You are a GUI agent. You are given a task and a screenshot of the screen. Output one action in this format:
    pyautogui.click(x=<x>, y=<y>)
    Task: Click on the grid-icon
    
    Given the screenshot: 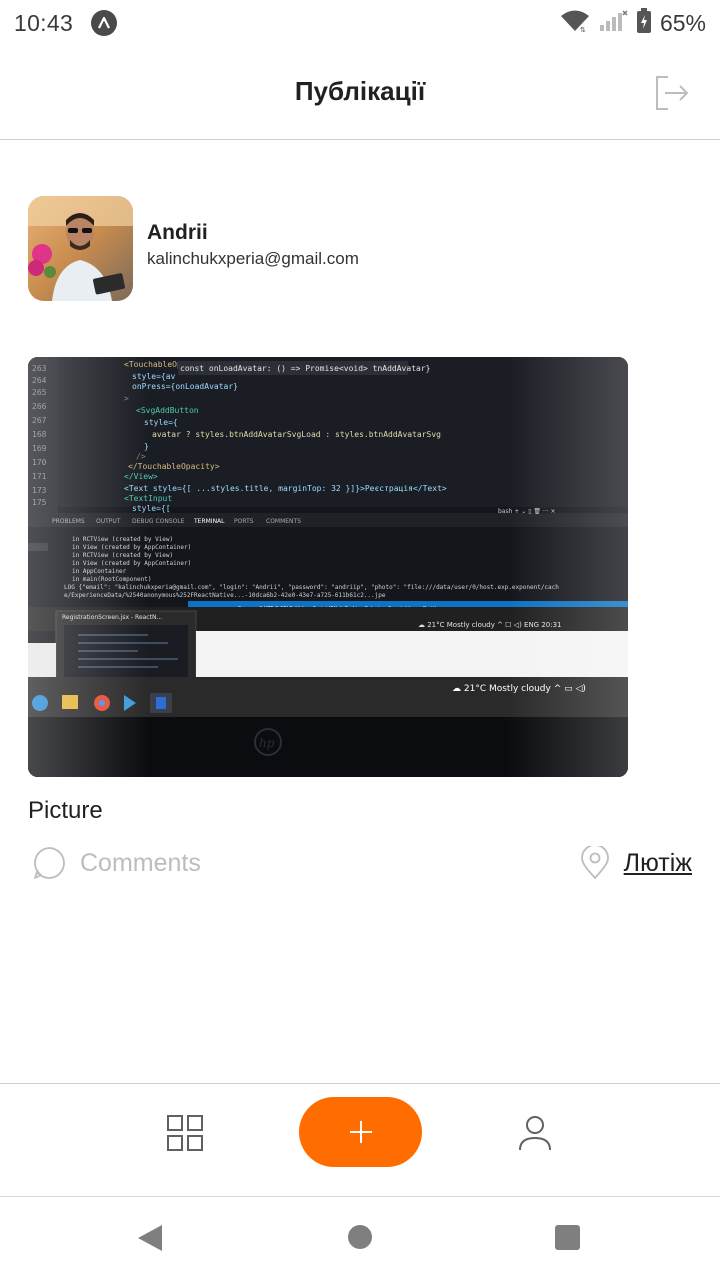 What is the action you would take?
    pyautogui.click(x=185, y=1133)
    